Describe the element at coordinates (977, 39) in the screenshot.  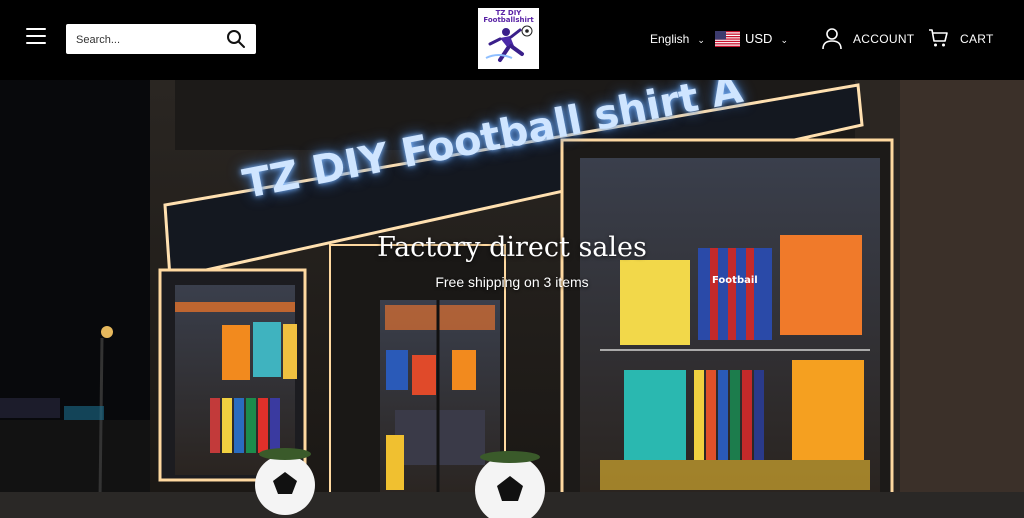
I see `cart-label: CART` at that location.